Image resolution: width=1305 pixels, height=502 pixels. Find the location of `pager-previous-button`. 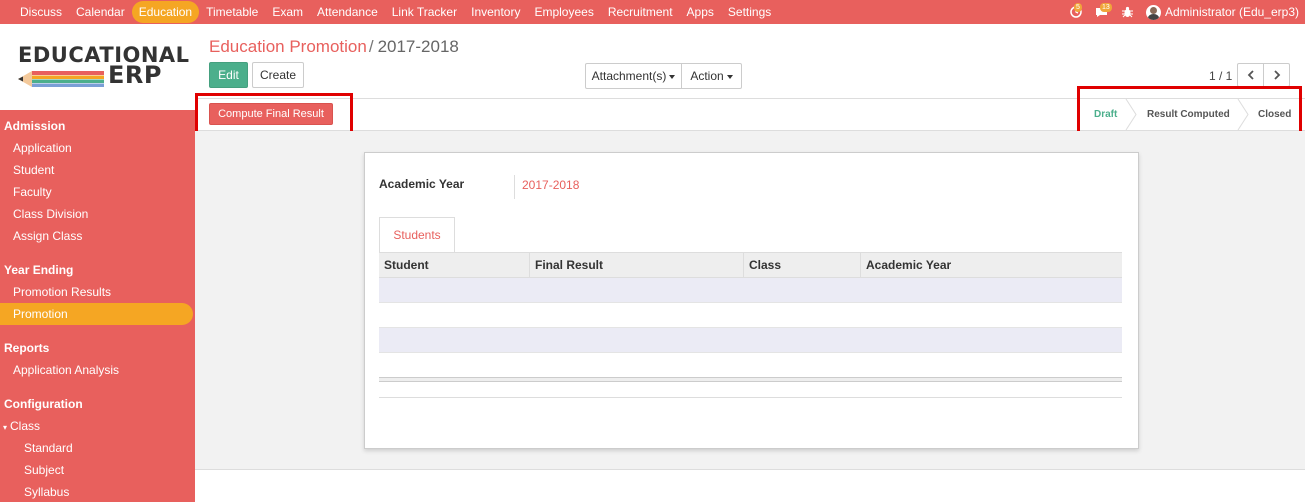

pager-previous-button is located at coordinates (1250, 75).